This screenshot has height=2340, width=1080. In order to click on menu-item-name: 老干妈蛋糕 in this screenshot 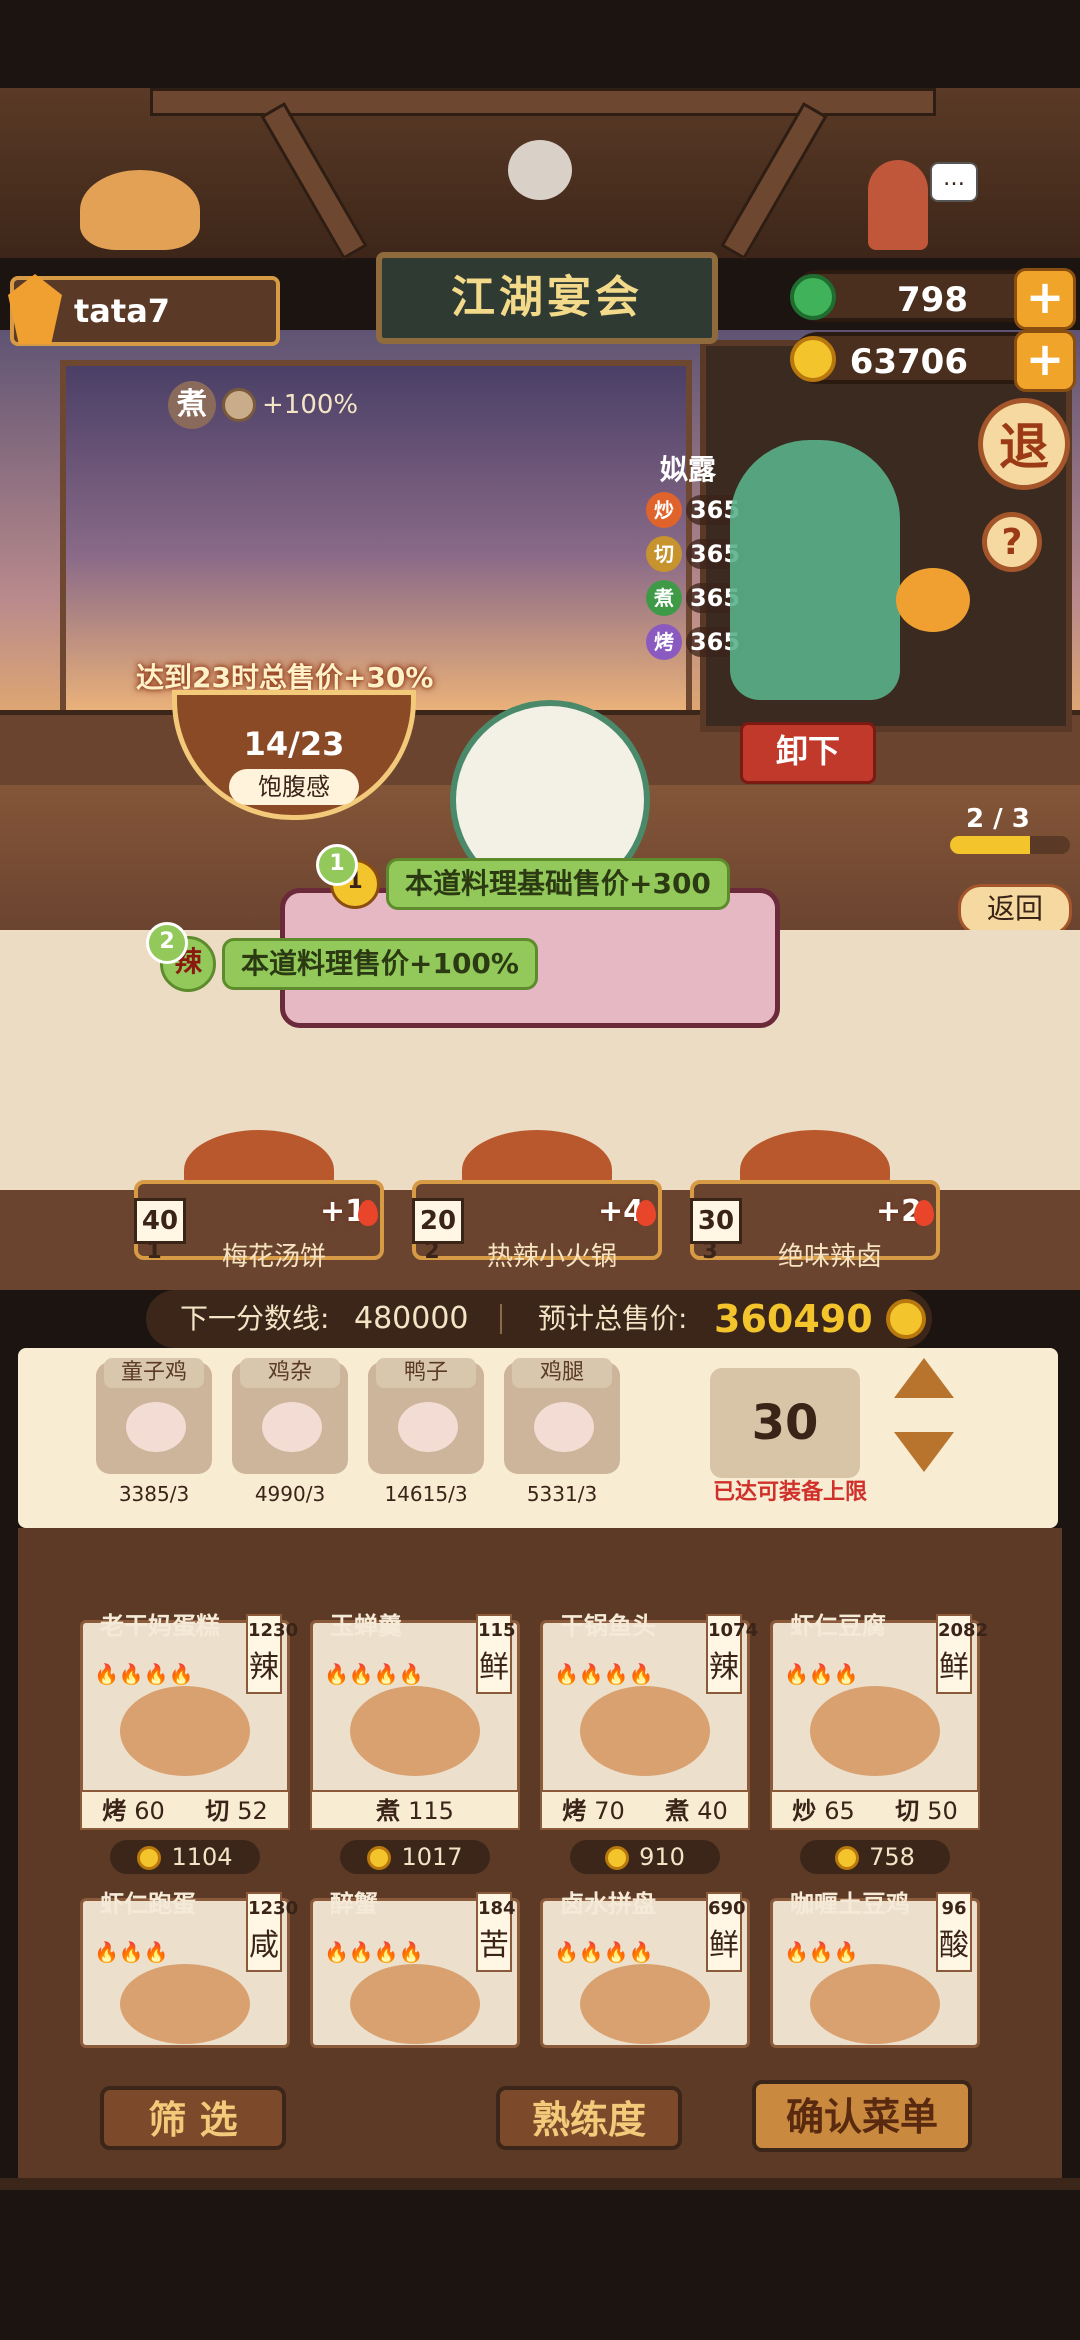, I will do `click(160, 1626)`.